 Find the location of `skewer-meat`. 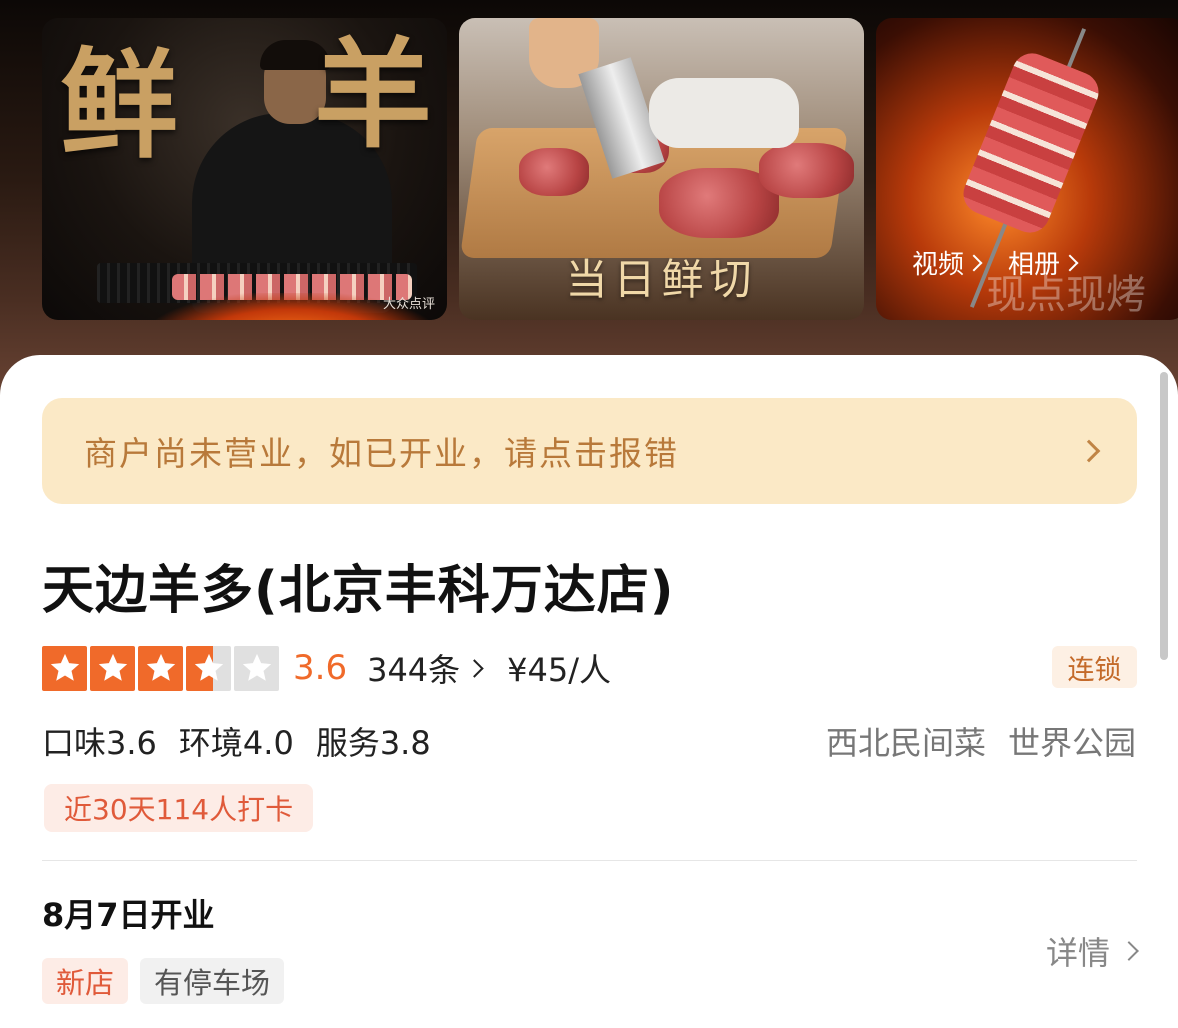

skewer-meat is located at coordinates (1031, 143).